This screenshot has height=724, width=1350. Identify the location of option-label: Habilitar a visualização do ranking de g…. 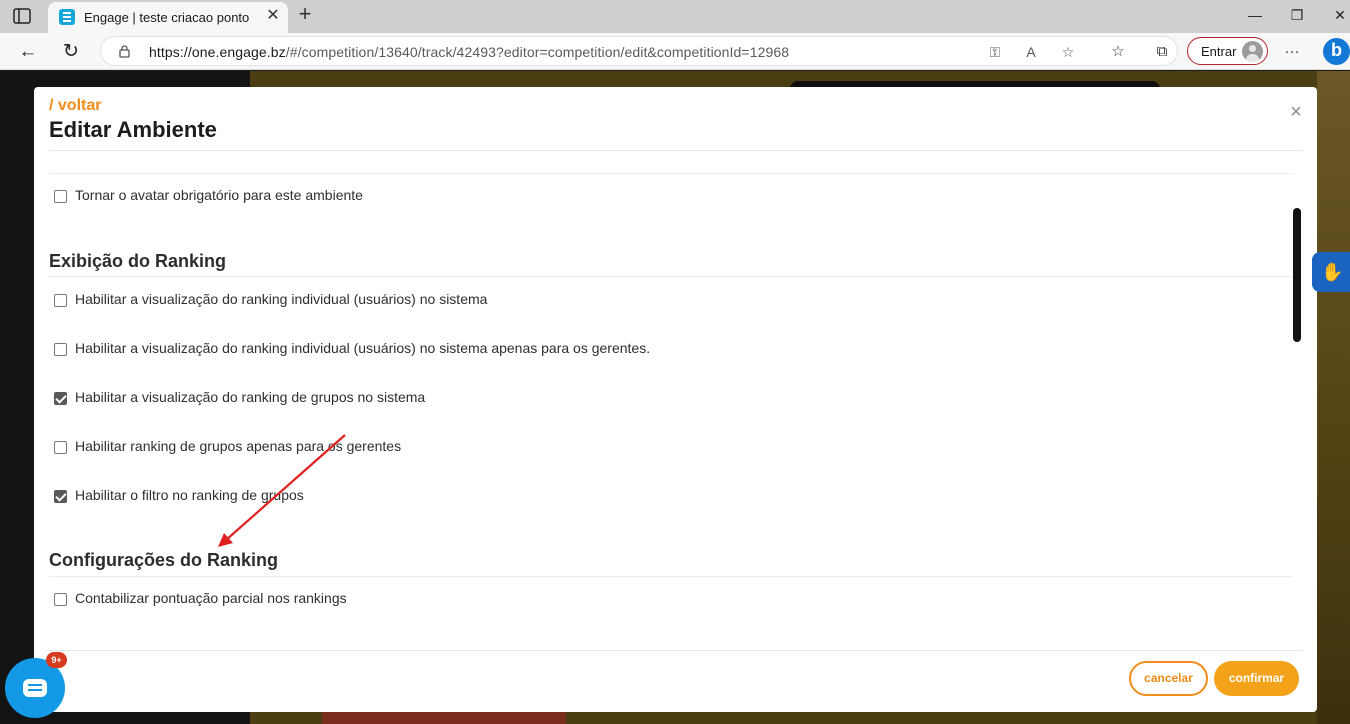
(250, 397).